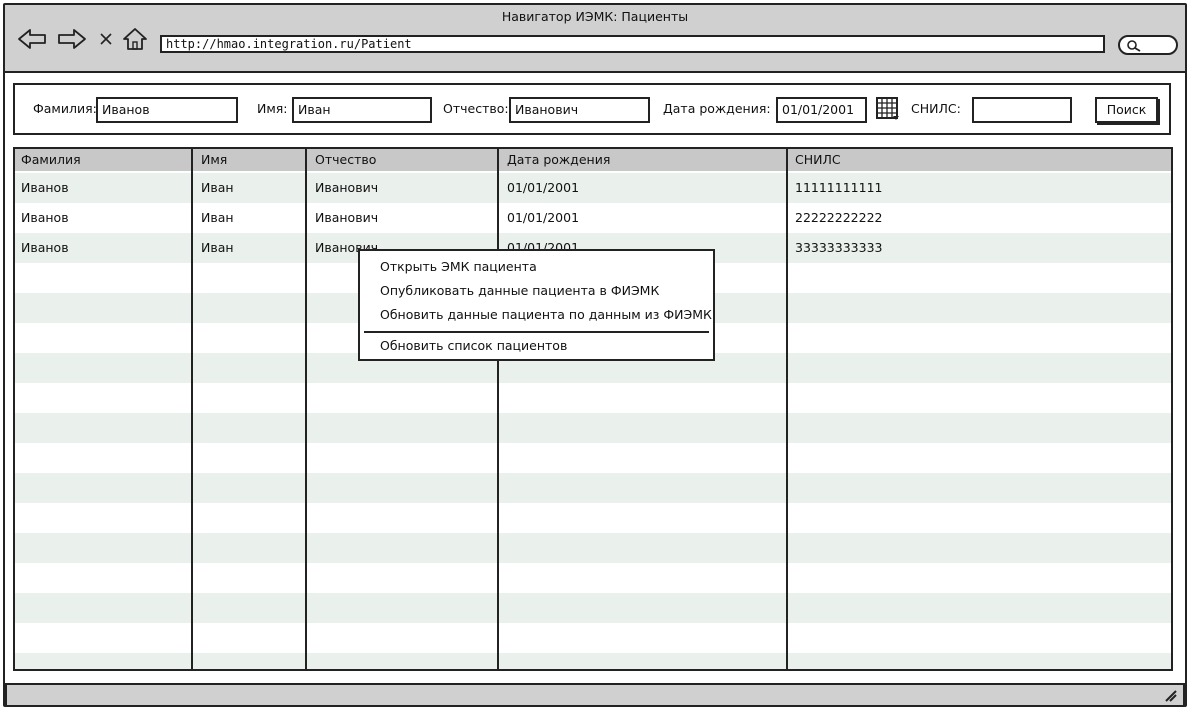 The height and width of the screenshot is (710, 1190). What do you see at coordinates (72, 39) in the screenshot?
I see `forward-arrow-icon` at bounding box center [72, 39].